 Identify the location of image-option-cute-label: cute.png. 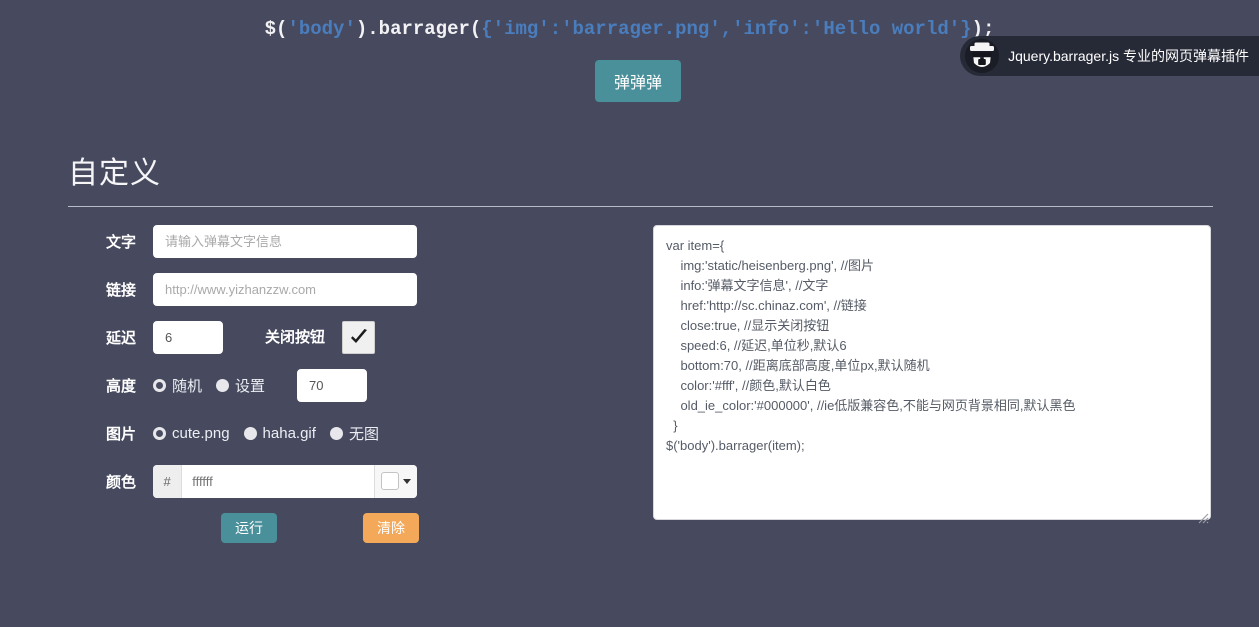
(201, 433).